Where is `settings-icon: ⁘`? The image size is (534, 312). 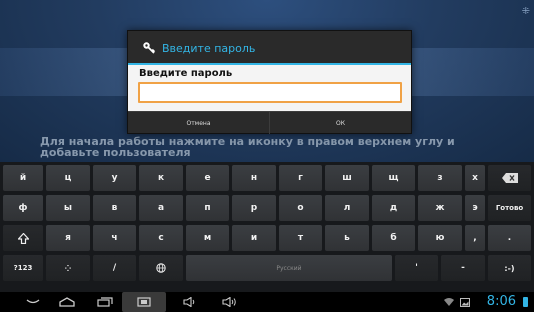 settings-icon: ⁘ is located at coordinates (68, 268).